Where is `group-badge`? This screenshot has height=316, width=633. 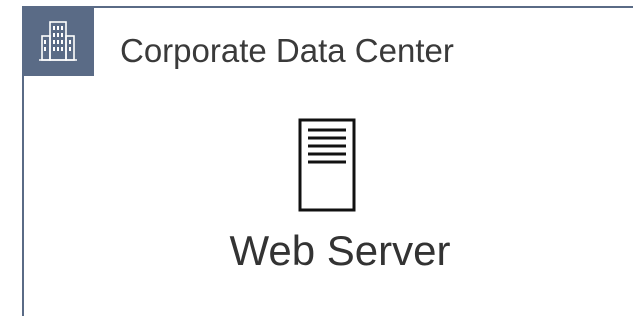 group-badge is located at coordinates (58, 41).